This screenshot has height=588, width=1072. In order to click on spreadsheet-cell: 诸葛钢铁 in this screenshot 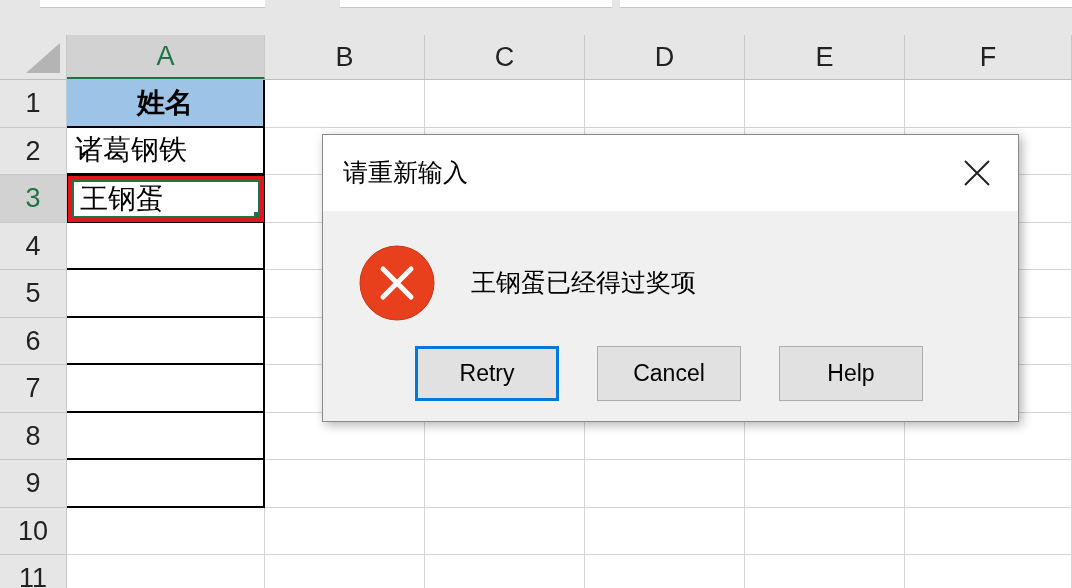, I will do `click(166, 151)`.